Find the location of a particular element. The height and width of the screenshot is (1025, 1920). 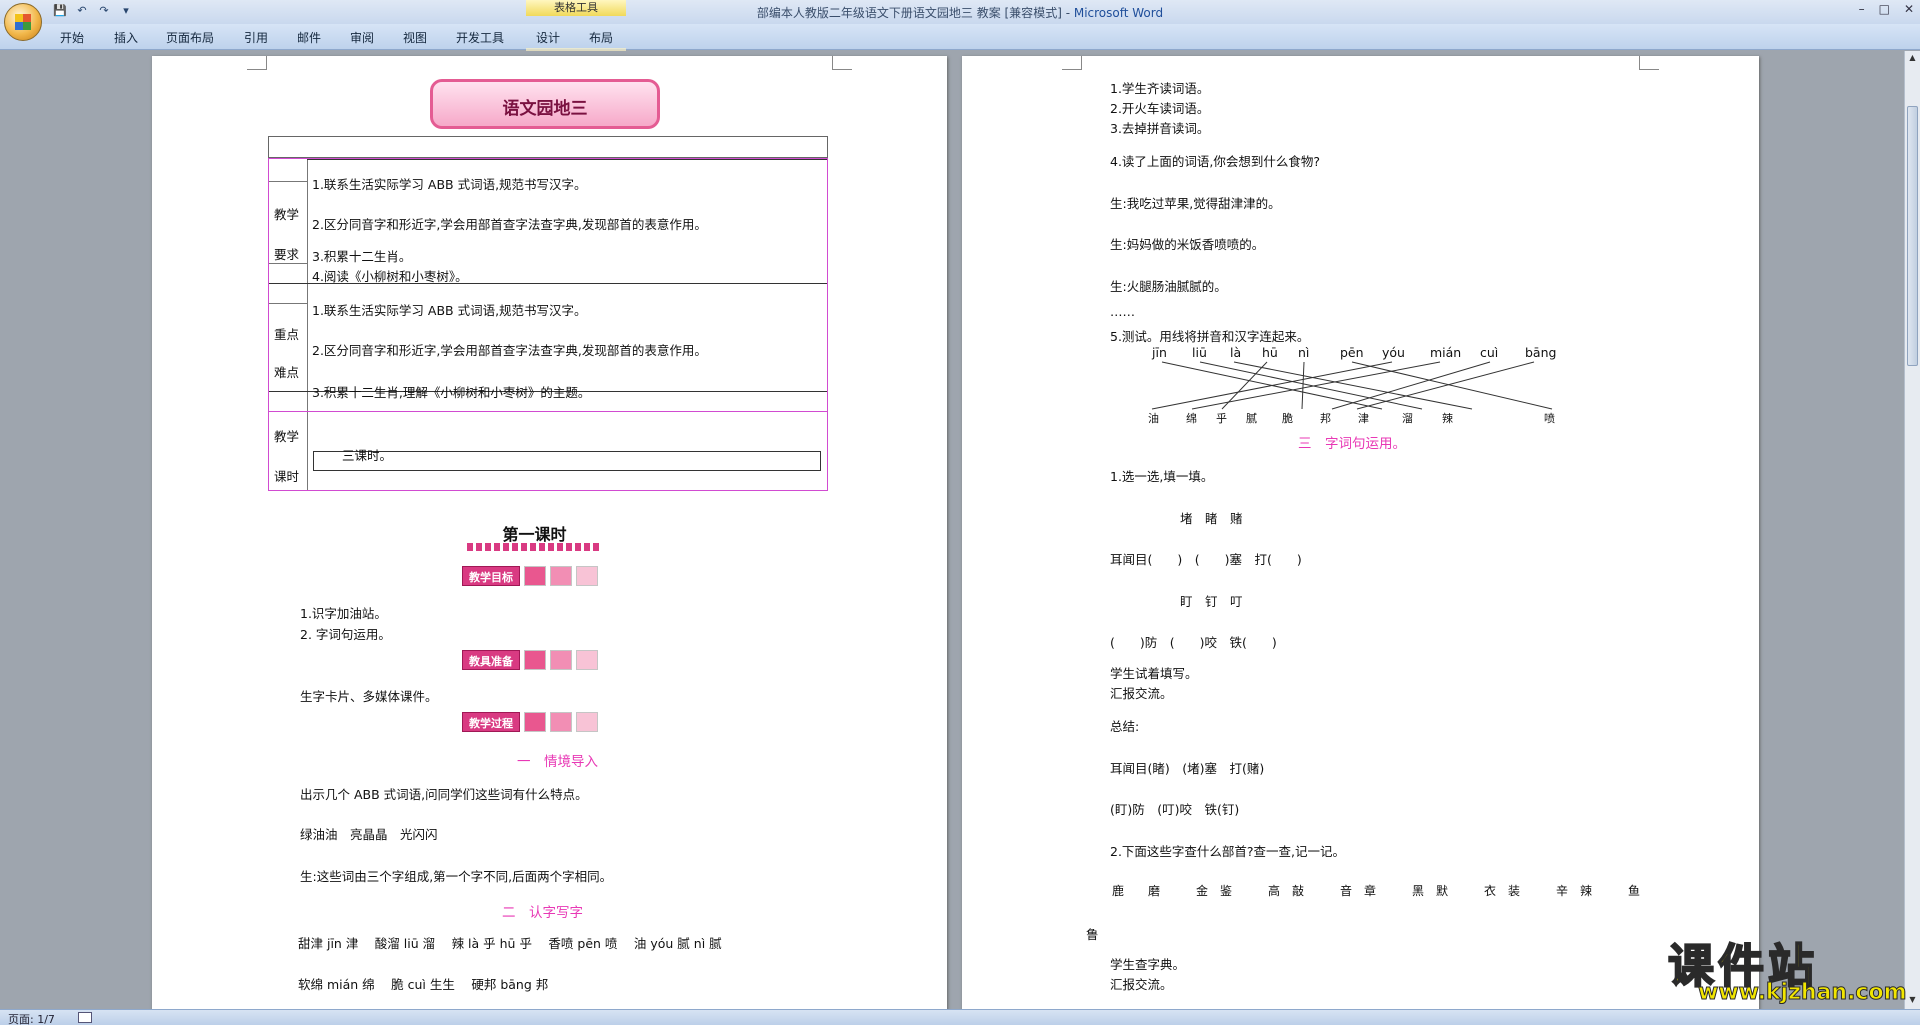

customize-qat-icon: ▾ is located at coordinates (126, 11).